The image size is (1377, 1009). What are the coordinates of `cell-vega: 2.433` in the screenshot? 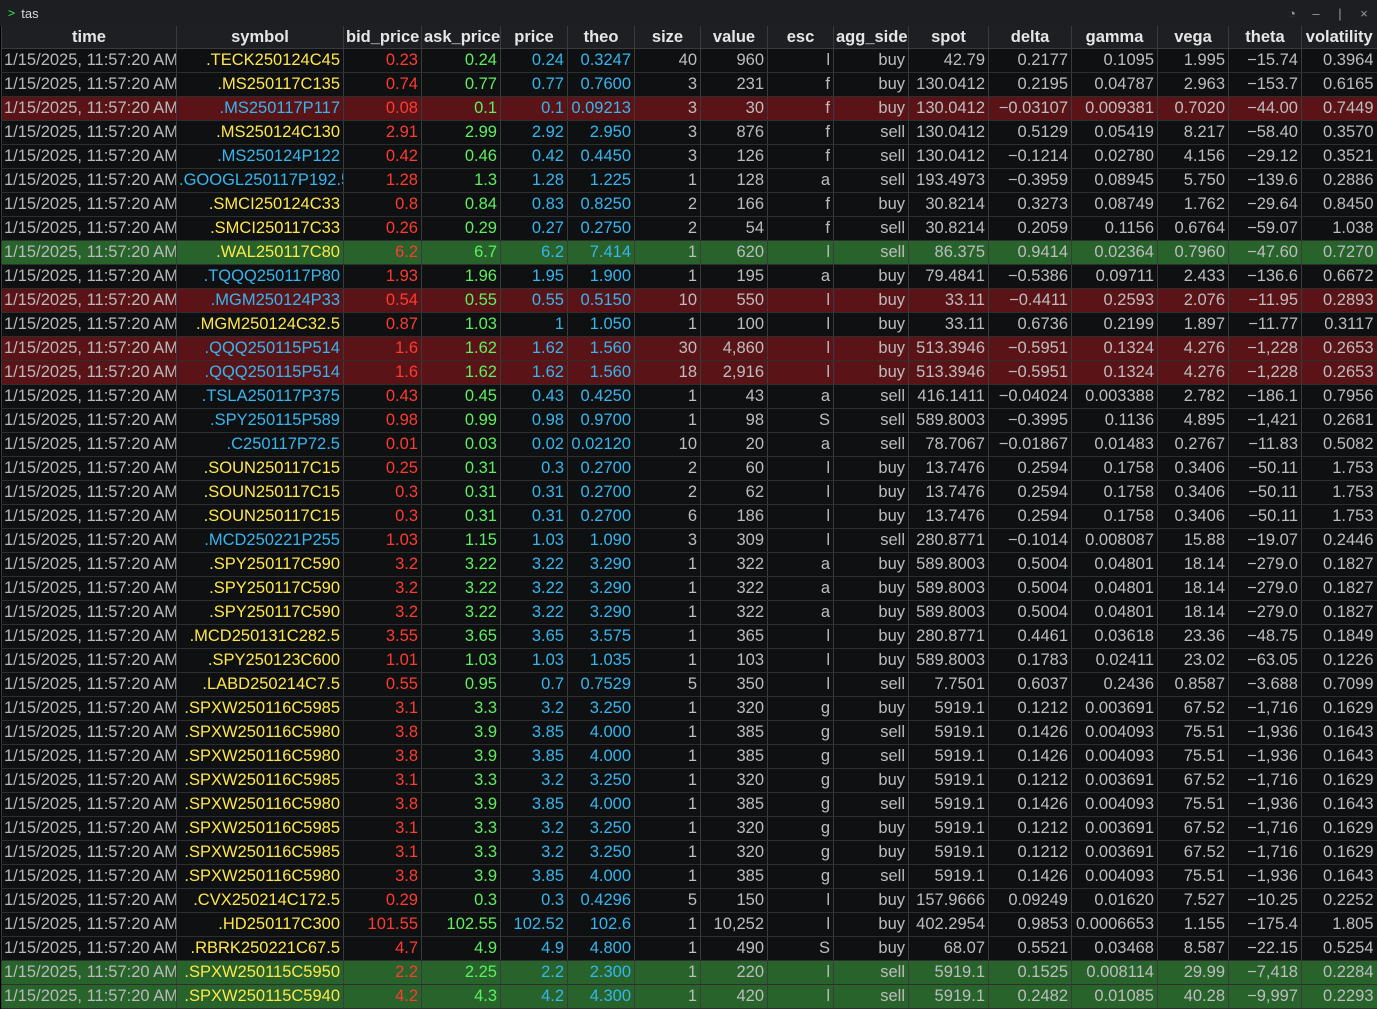 It's located at (1193, 276).